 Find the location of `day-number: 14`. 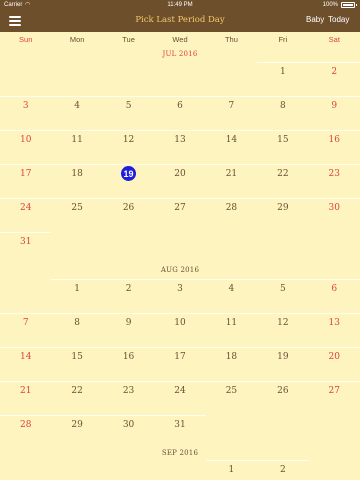

day-number: 14 is located at coordinates (25, 357).